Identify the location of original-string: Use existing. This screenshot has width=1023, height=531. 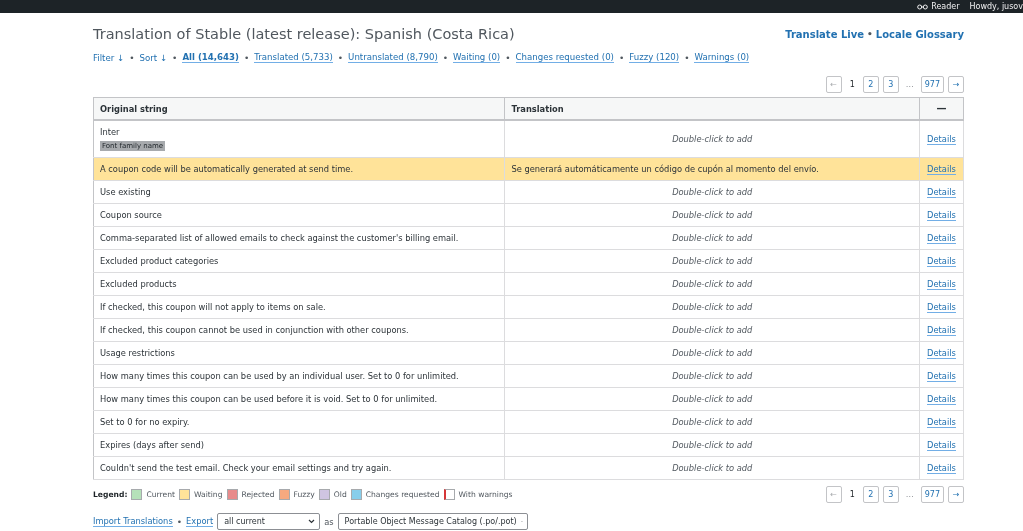
(126, 192).